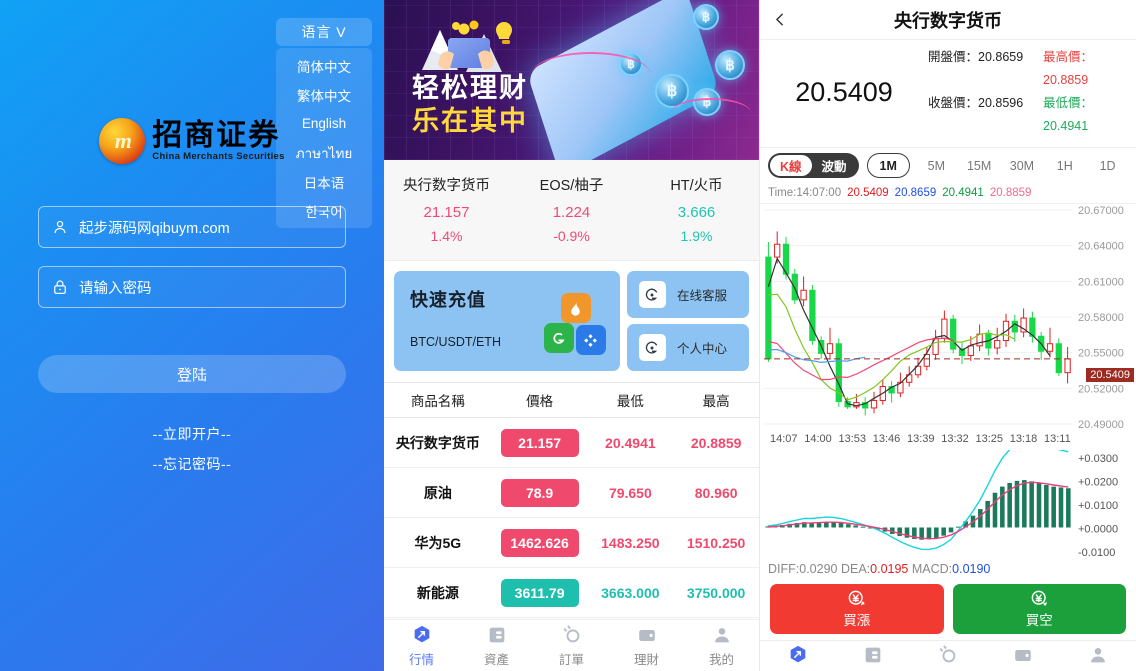 The image size is (1136, 671). I want to click on ticker-item: EOS/柚子 1.224 -0.9%, so click(571, 209).